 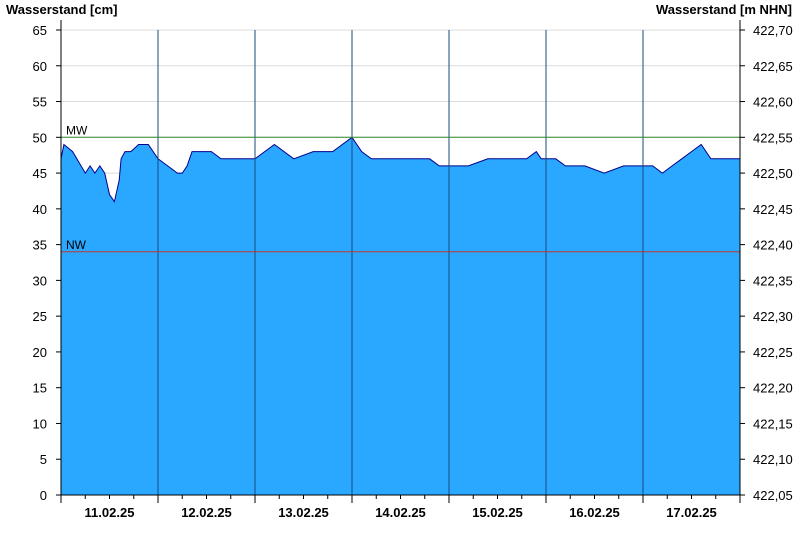 I want to click on left-tick-label: 20, so click(x=40, y=352).